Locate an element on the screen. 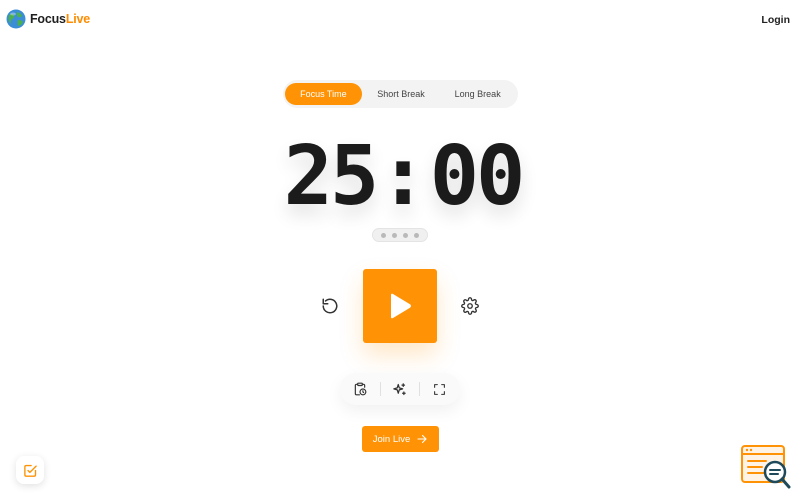  gear-icon is located at coordinates (470, 306).